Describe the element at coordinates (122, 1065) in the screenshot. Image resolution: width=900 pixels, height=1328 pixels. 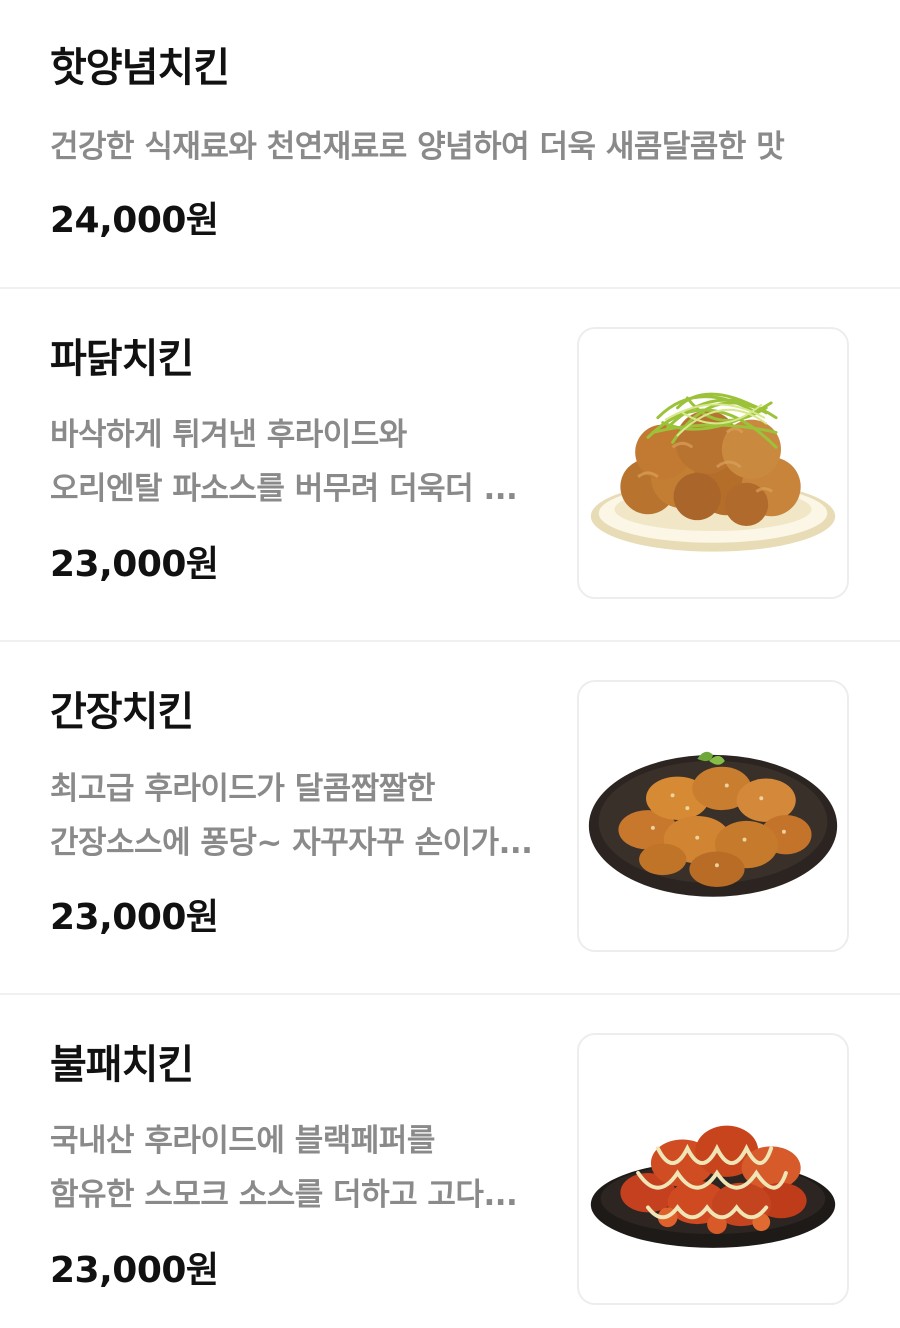
I see `menu-item-name: 불패치킨` at that location.